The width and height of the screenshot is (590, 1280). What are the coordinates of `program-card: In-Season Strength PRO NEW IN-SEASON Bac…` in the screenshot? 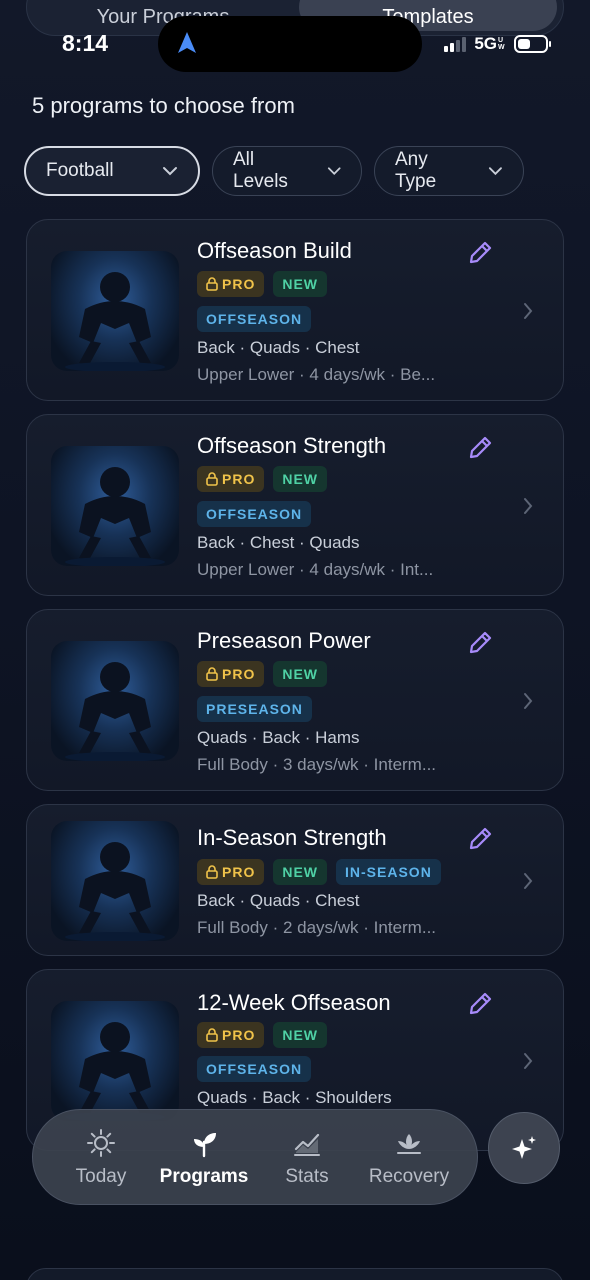 It's located at (295, 880).